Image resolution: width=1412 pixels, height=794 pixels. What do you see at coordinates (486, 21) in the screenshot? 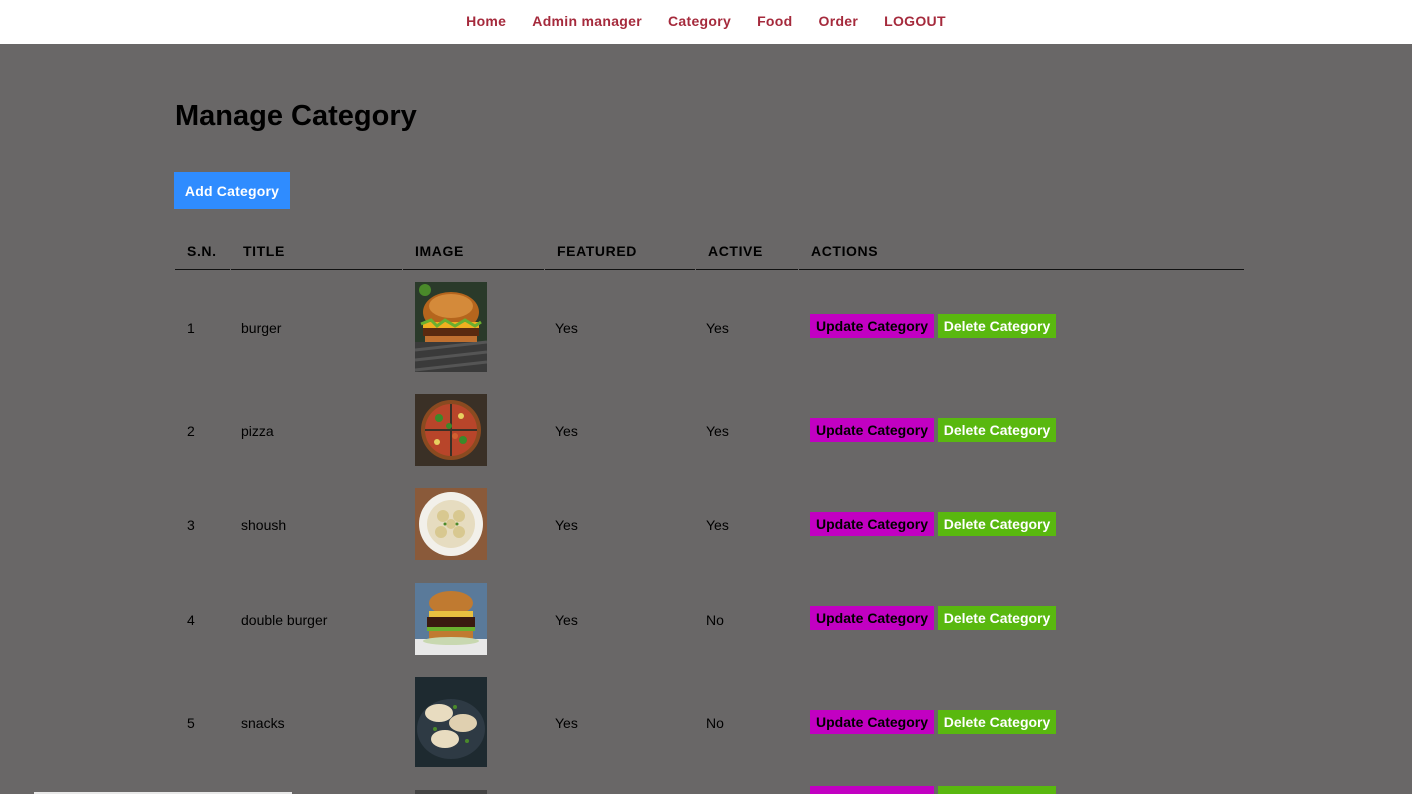
I see `nav-home-link: Home` at bounding box center [486, 21].